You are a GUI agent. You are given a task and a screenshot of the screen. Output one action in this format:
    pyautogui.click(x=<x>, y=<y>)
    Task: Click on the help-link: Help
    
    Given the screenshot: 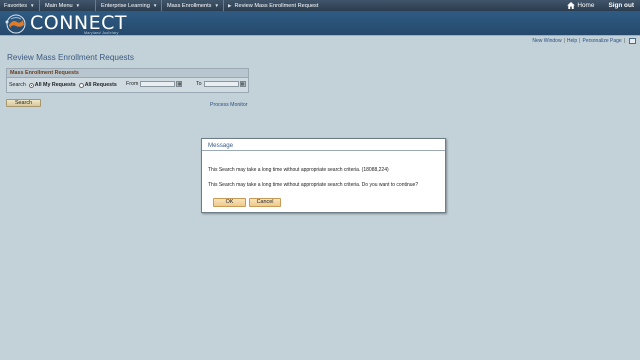 What is the action you would take?
    pyautogui.click(x=572, y=41)
    